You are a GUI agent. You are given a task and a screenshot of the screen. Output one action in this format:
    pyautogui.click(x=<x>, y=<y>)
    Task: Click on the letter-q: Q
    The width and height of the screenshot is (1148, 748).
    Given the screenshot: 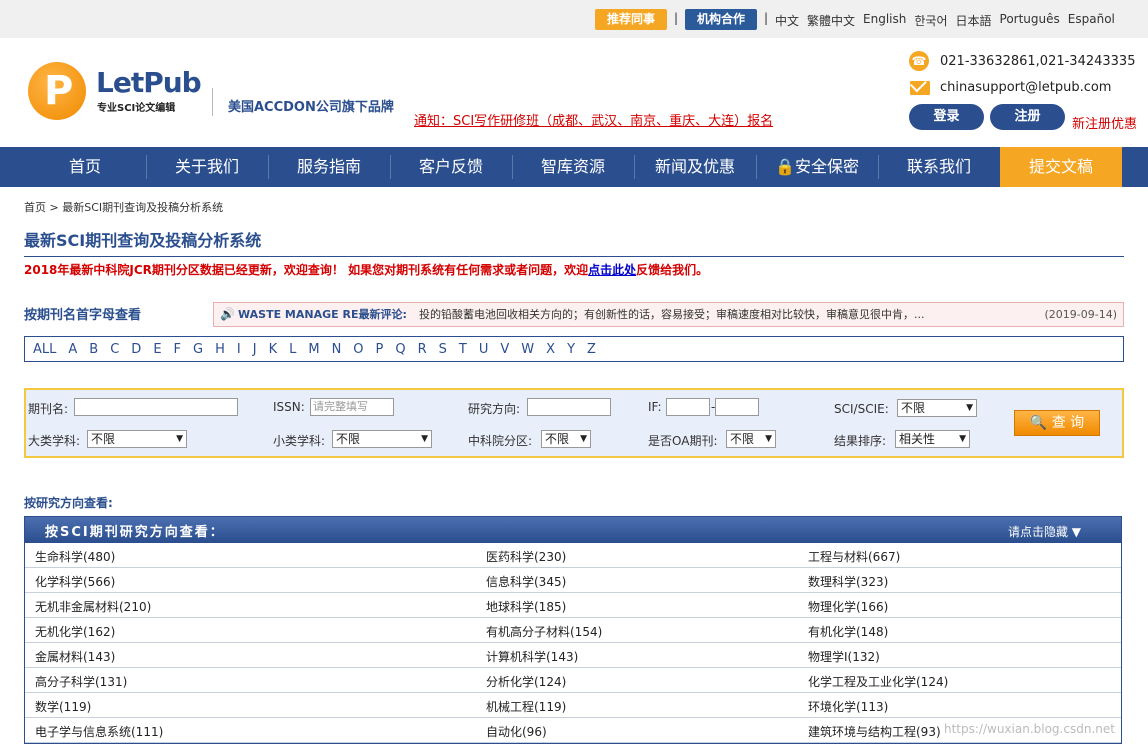 What is the action you would take?
    pyautogui.click(x=400, y=349)
    